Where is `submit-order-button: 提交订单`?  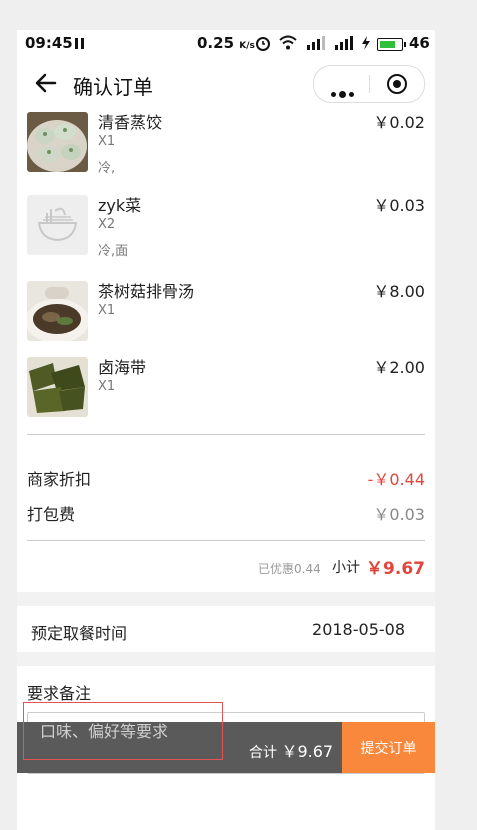 submit-order-button: 提交订单 is located at coordinates (388, 747).